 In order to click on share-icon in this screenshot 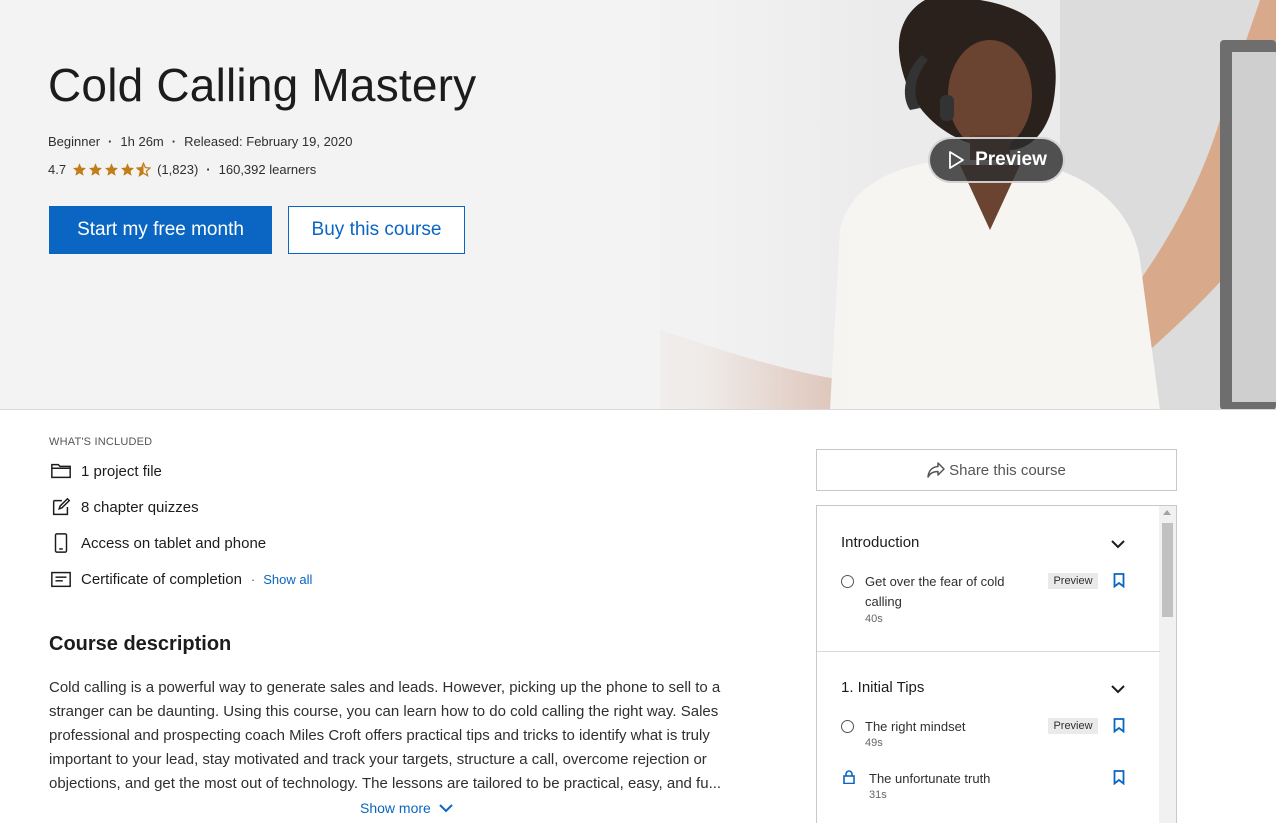, I will do `click(936, 470)`.